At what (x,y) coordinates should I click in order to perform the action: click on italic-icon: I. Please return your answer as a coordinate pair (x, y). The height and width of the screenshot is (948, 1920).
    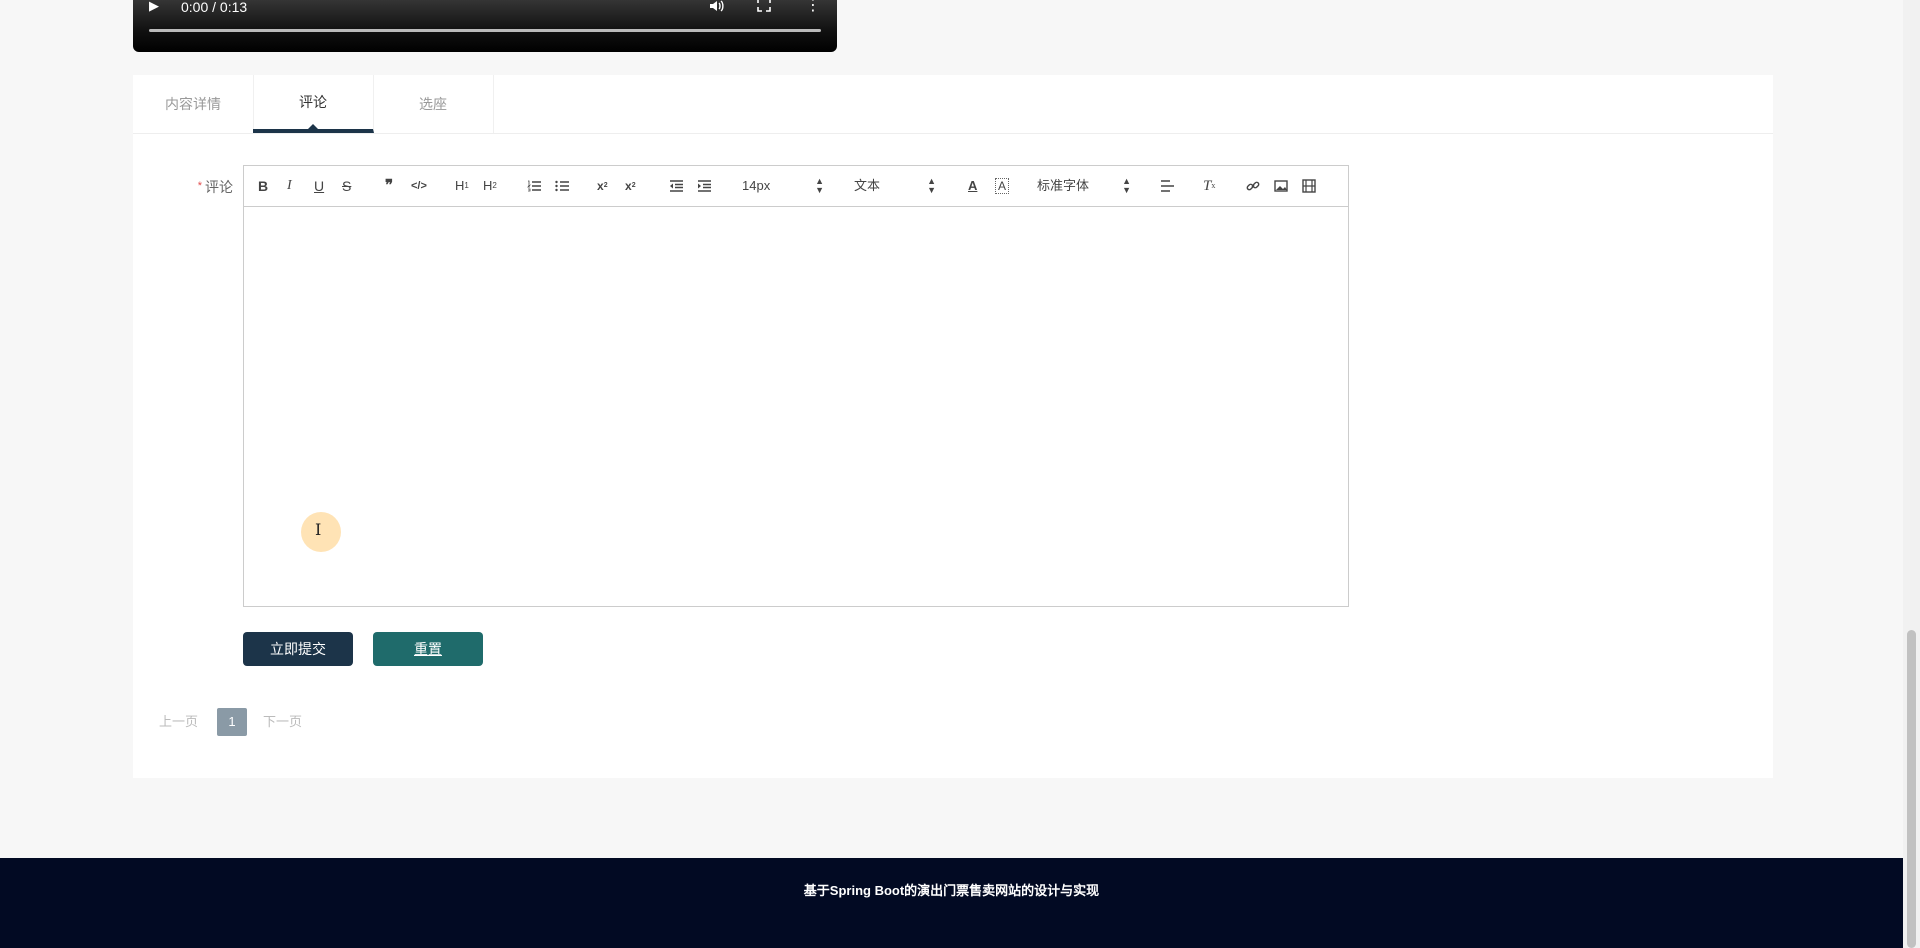
    Looking at the image, I should click on (289, 186).